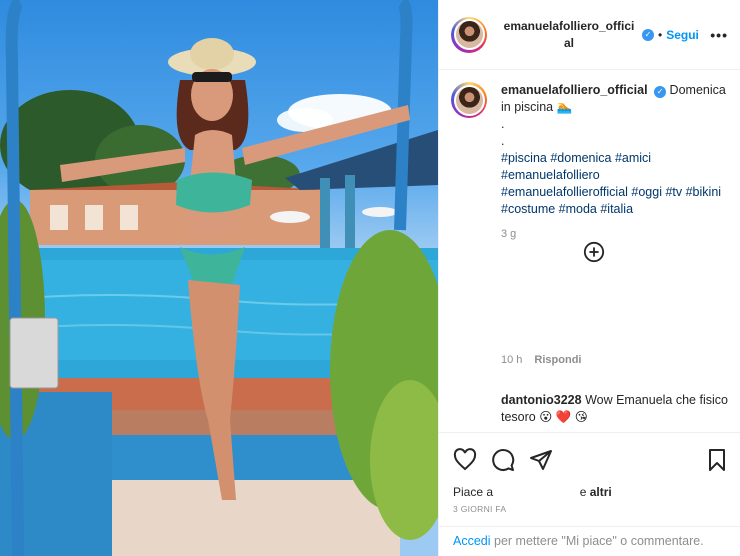 This screenshot has width=740, height=556. What do you see at coordinates (568, 42) in the screenshot?
I see `header-username-line2: al` at bounding box center [568, 42].